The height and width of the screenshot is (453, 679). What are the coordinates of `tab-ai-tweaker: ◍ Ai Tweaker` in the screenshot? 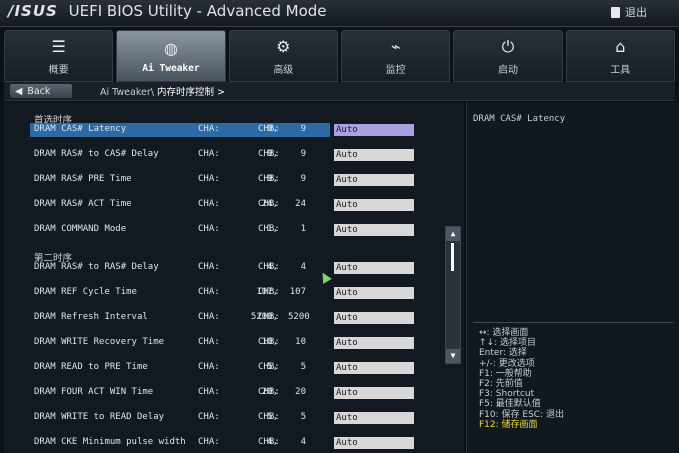 It's located at (171, 56).